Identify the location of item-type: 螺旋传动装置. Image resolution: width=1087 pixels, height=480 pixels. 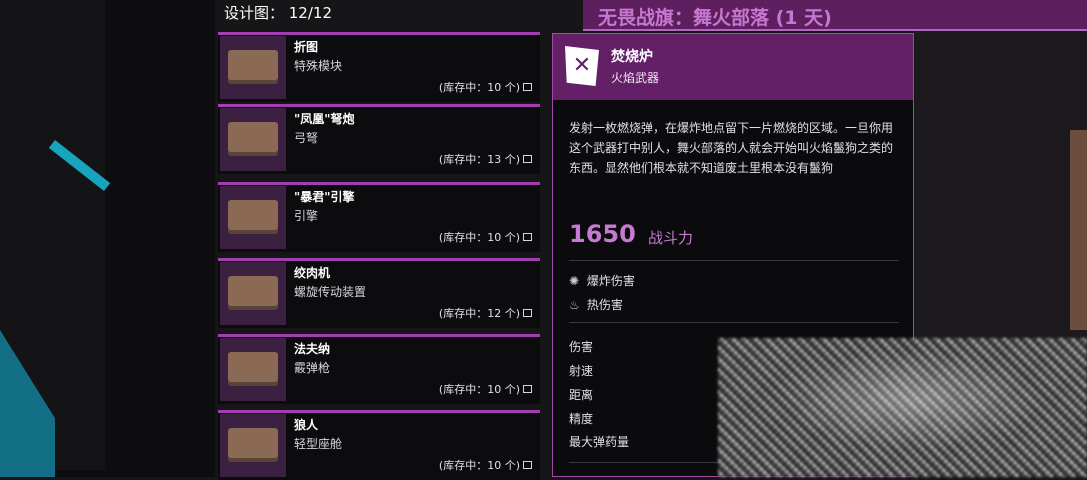
(330, 292).